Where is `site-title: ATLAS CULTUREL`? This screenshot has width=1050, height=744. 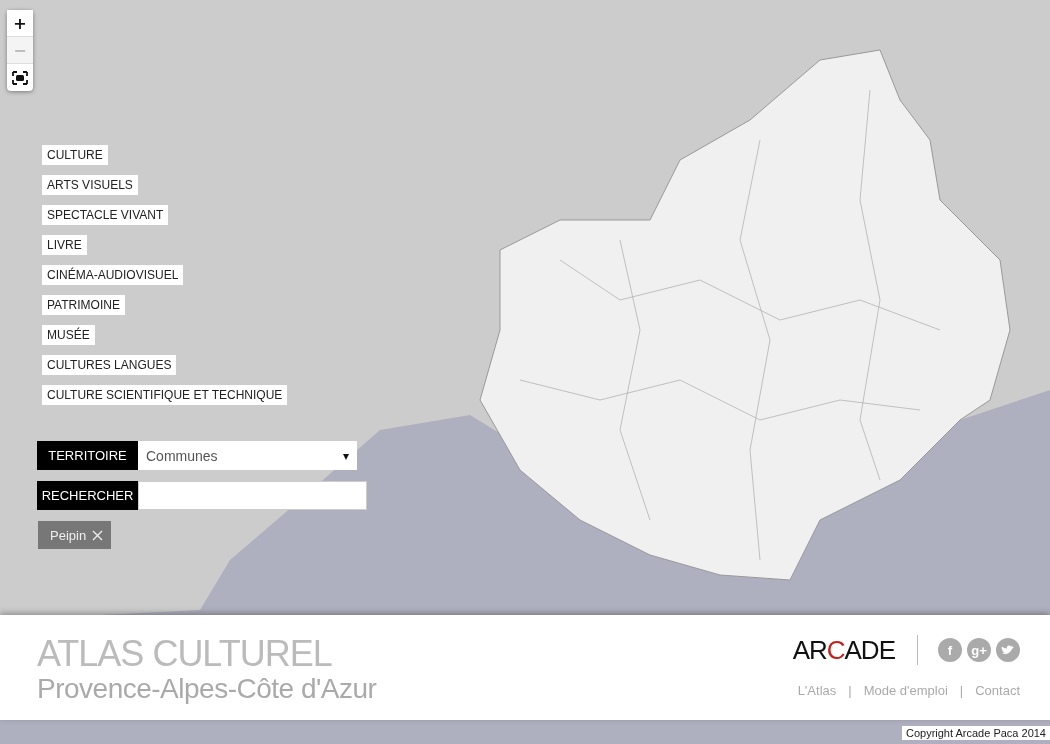
site-title: ATLAS CULTUREL is located at coordinates (185, 654).